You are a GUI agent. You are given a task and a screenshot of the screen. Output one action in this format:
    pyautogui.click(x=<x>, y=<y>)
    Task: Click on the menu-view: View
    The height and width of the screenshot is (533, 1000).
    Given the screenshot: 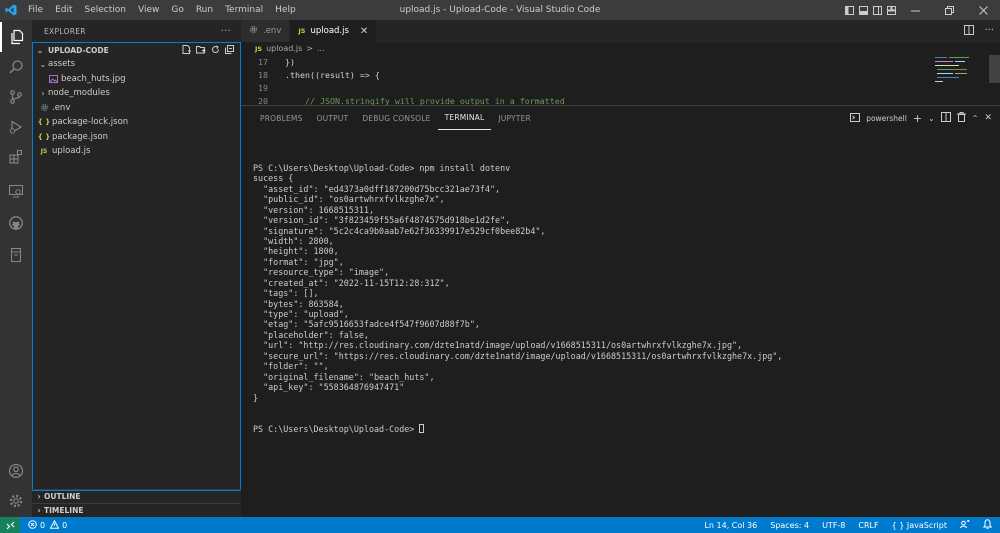 What is the action you would take?
    pyautogui.click(x=148, y=10)
    